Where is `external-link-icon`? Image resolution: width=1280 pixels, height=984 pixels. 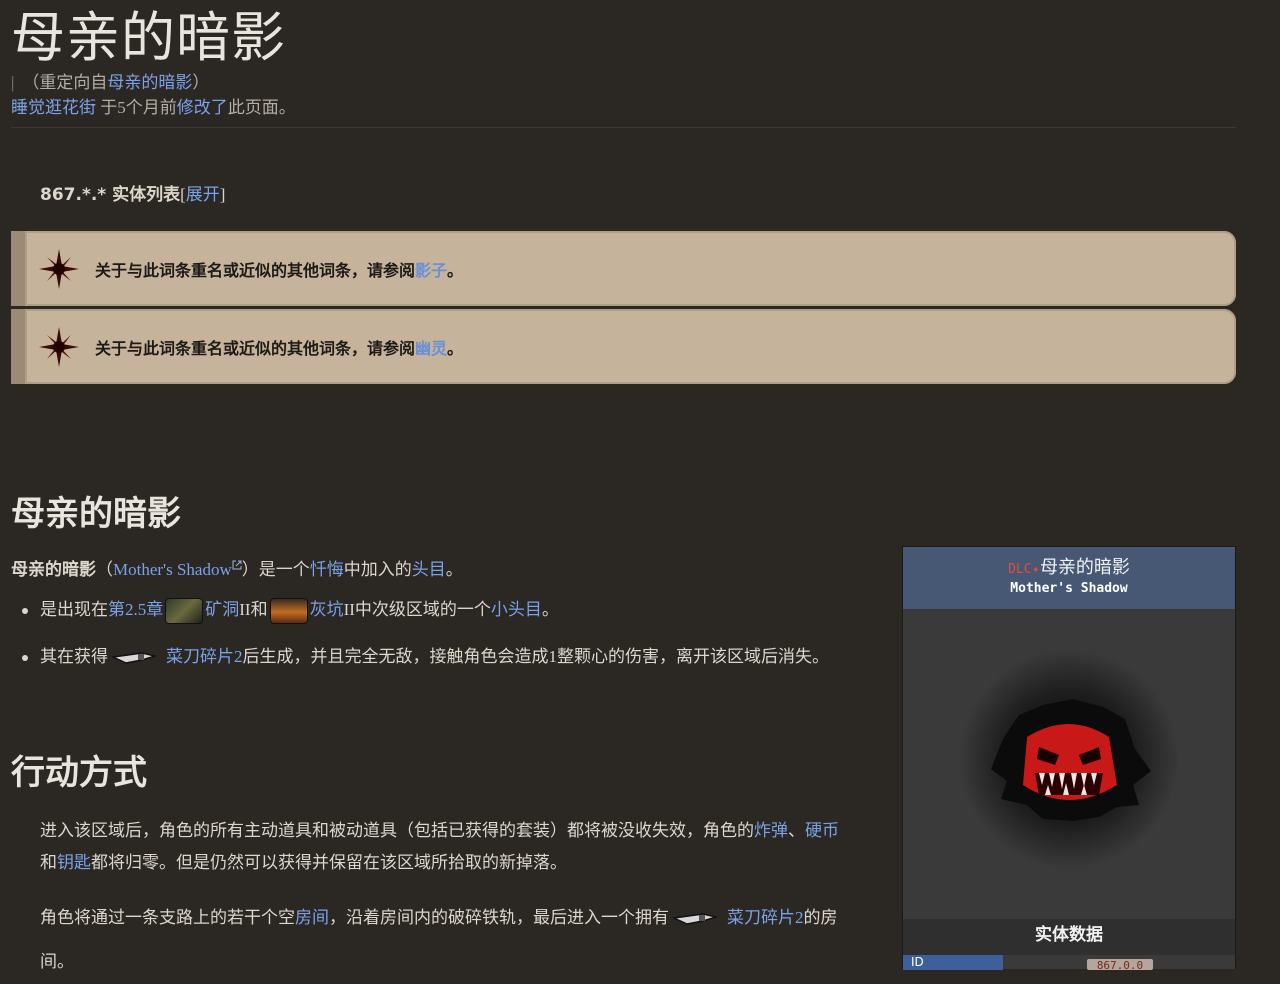 external-link-icon is located at coordinates (237, 565).